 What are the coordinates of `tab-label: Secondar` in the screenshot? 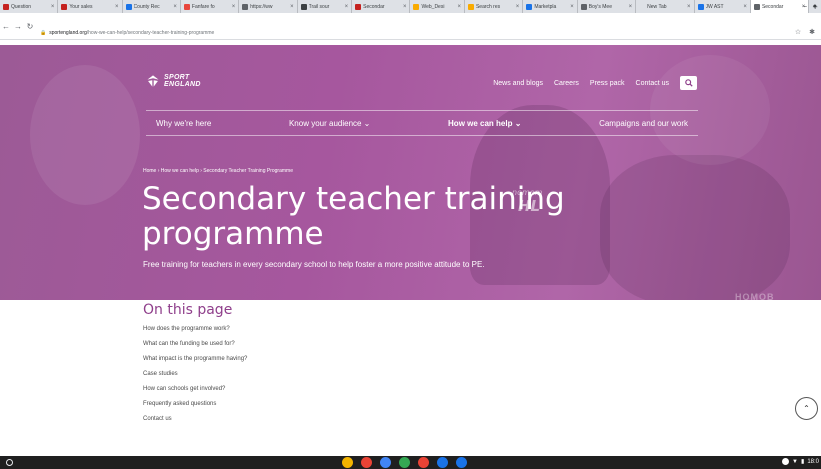 It's located at (772, 6).